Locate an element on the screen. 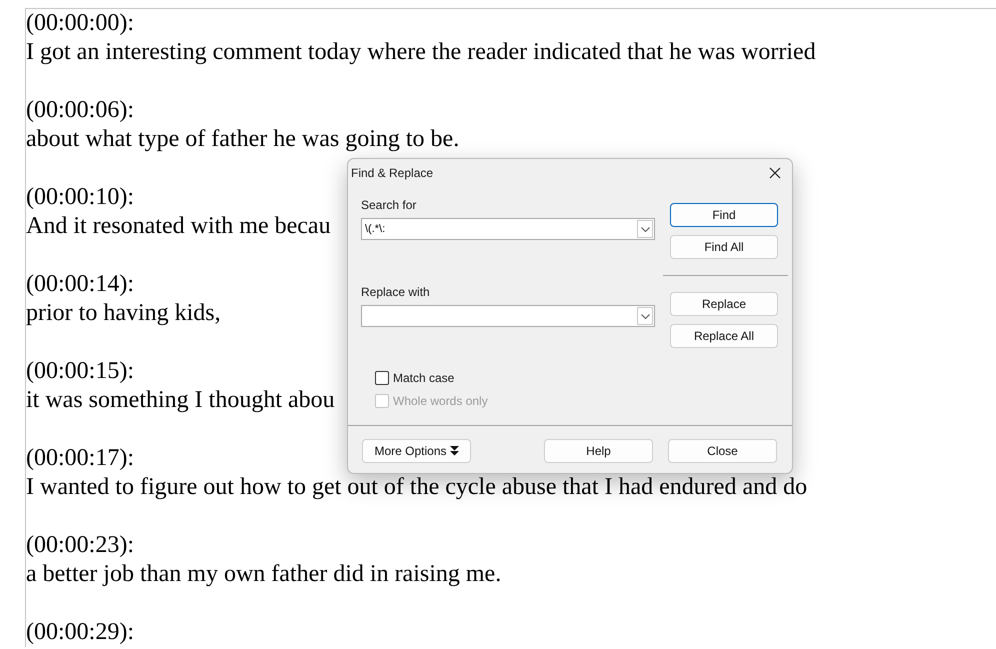  transcript-line: I got an interesting comment today where the reader indicated that he was worried is located at coordinates (421, 52).